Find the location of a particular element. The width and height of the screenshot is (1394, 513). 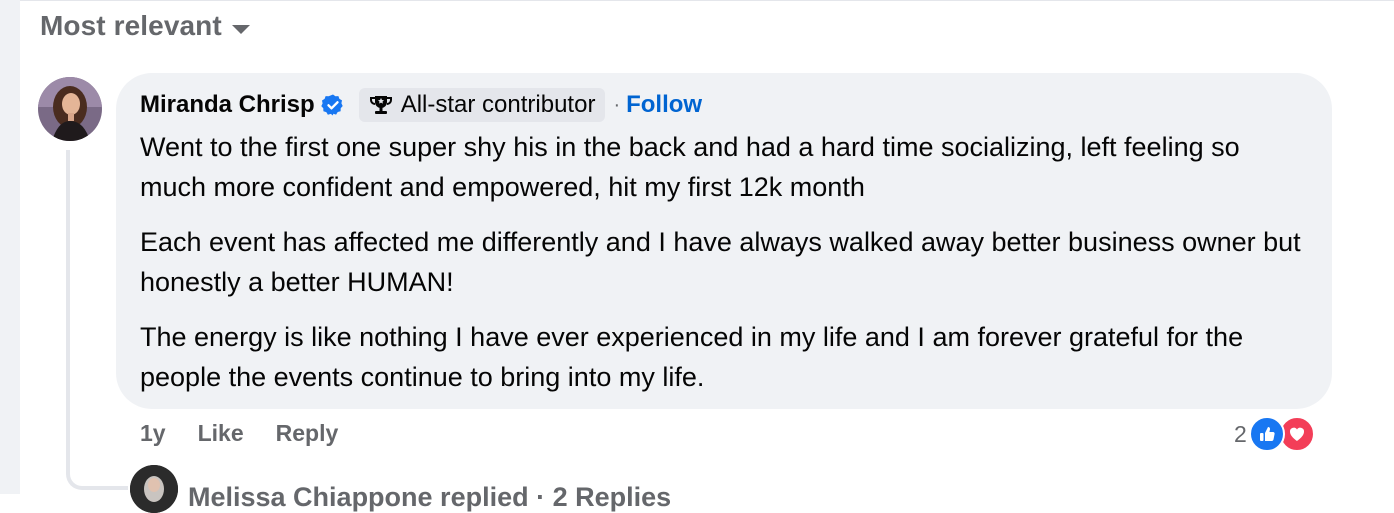

left-panel-edge is located at coordinates (10, 247).